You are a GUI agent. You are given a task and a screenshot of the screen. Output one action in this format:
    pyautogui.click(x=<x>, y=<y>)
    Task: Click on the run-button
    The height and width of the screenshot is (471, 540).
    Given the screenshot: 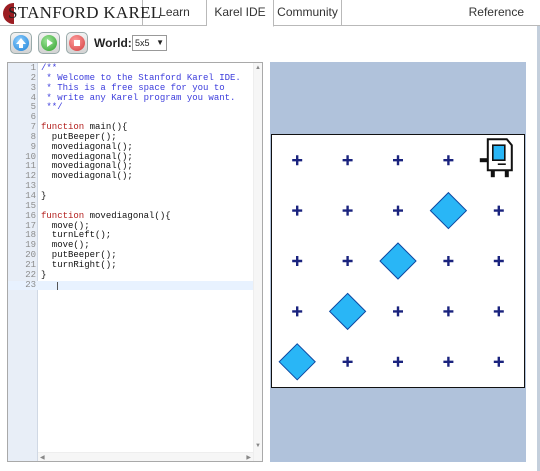 What is the action you would take?
    pyautogui.click(x=49, y=43)
    